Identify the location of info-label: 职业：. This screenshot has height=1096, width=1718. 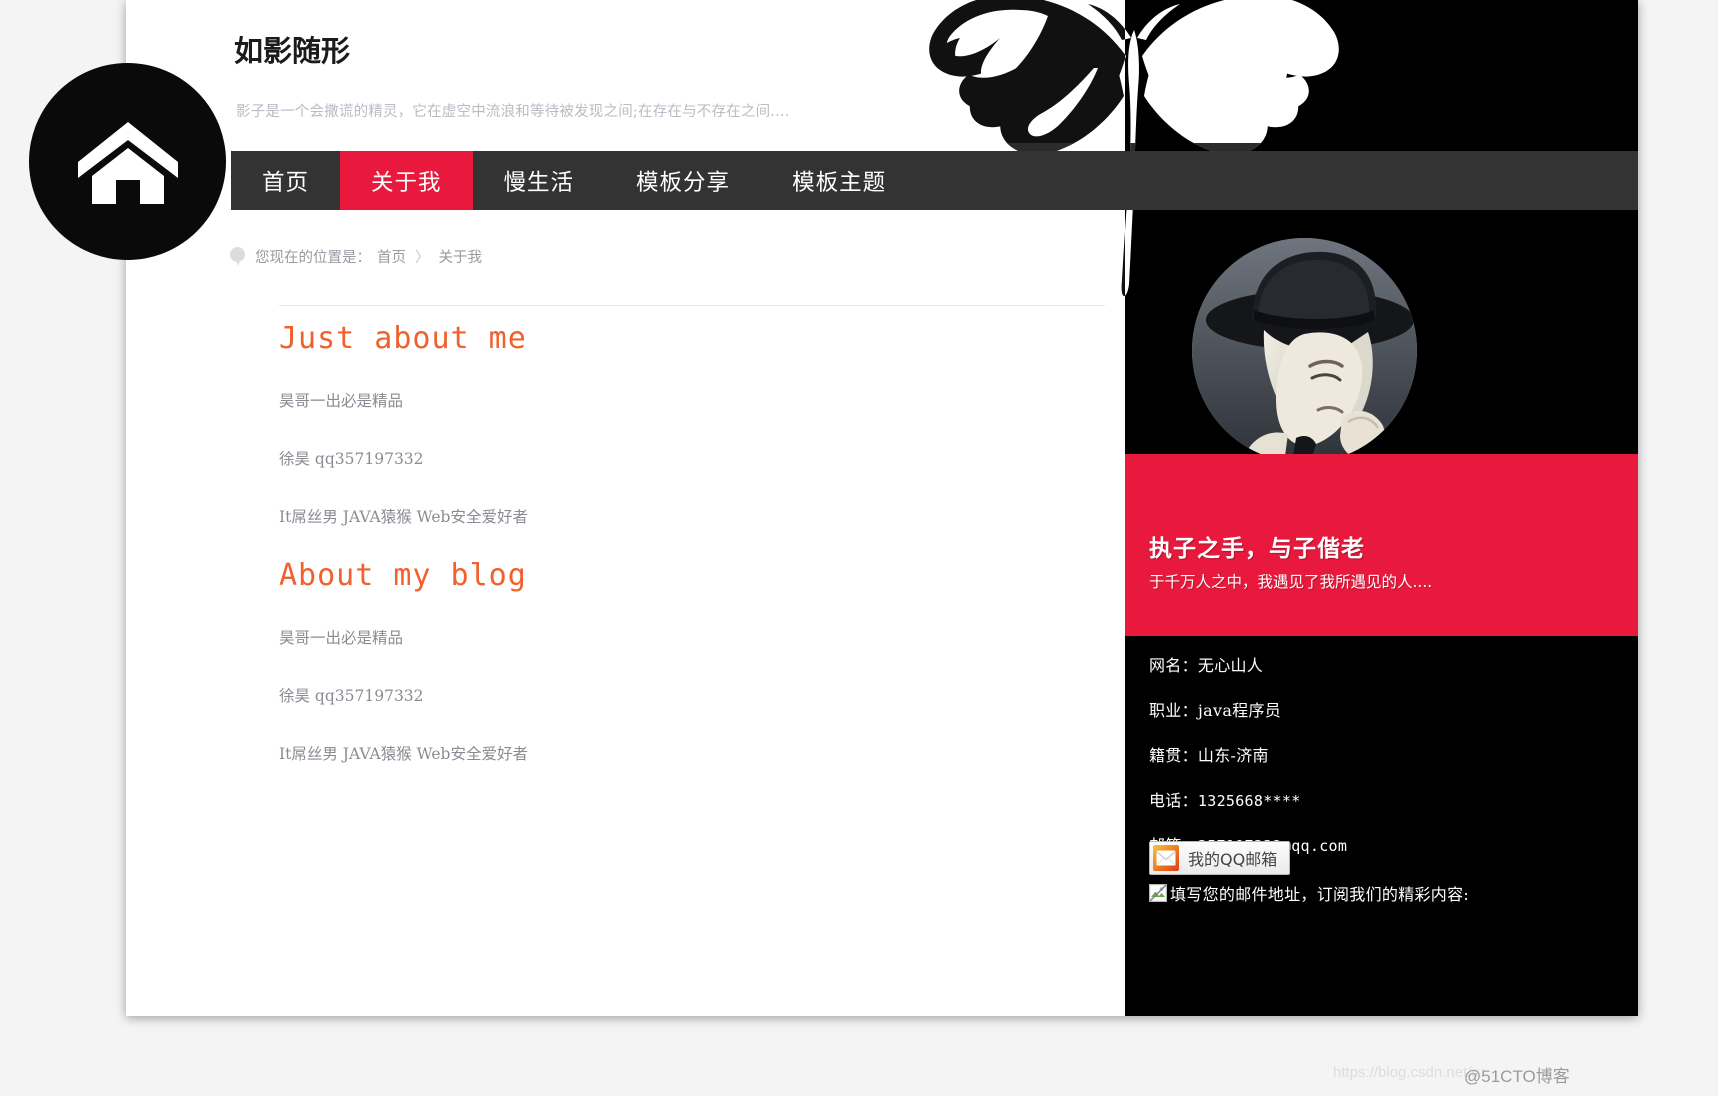
(1173, 710).